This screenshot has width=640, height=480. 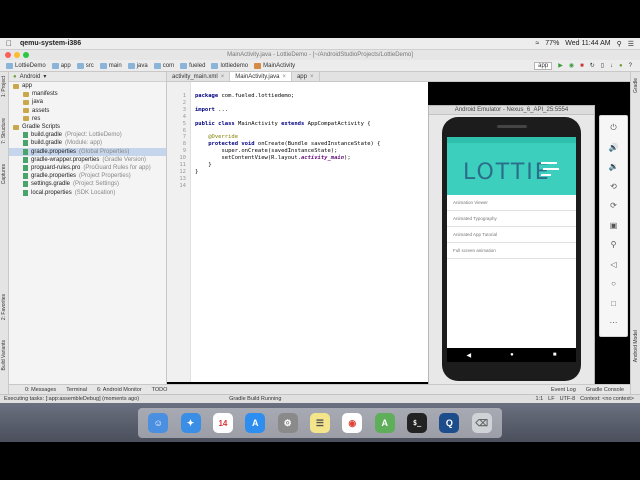 What do you see at coordinates (384, 423) in the screenshot?
I see `android-studio-icon: A` at bounding box center [384, 423].